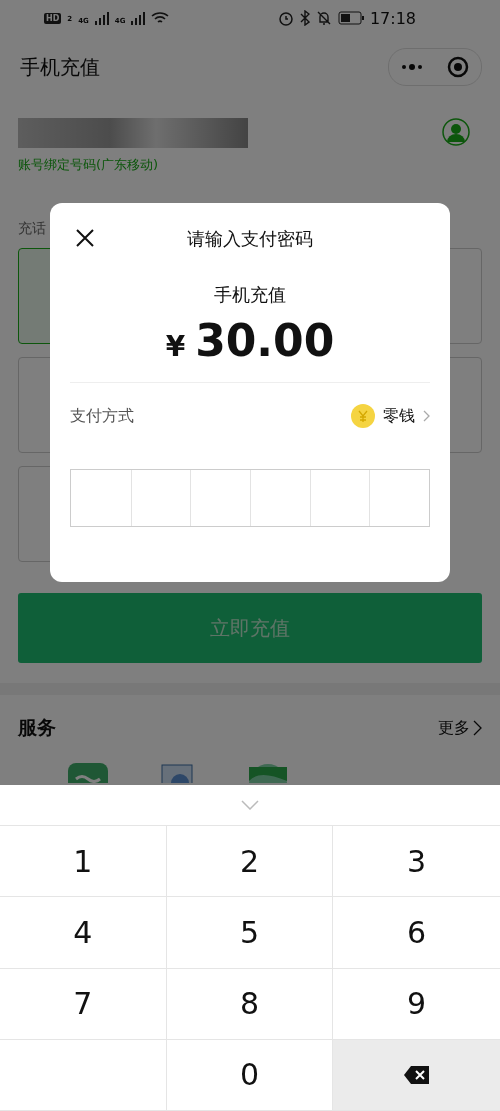 This screenshot has width=500, height=1111. What do you see at coordinates (250, 239) in the screenshot?
I see `dialog-title: 请输入支付密码` at bounding box center [250, 239].